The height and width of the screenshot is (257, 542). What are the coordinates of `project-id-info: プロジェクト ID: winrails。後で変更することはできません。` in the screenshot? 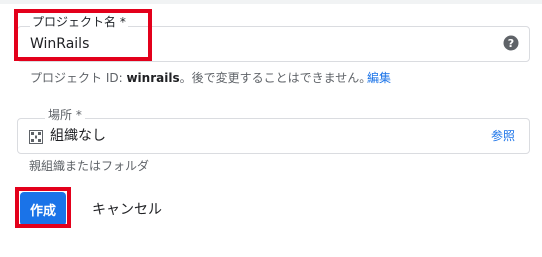 It's located at (200, 78).